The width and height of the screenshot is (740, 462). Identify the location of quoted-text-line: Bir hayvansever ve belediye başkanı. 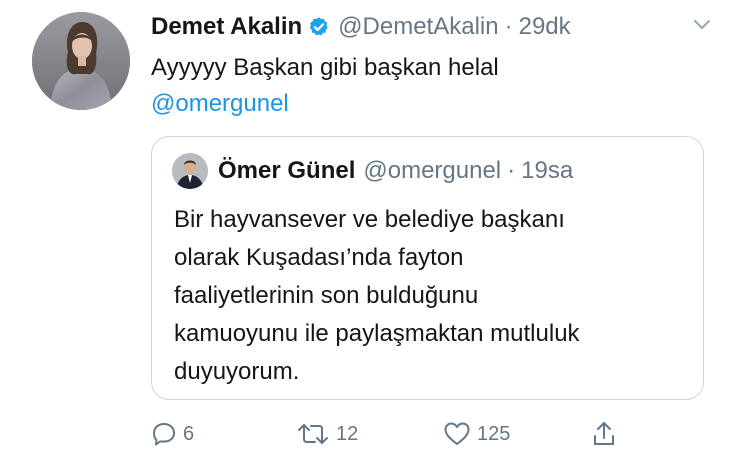
(369, 219).